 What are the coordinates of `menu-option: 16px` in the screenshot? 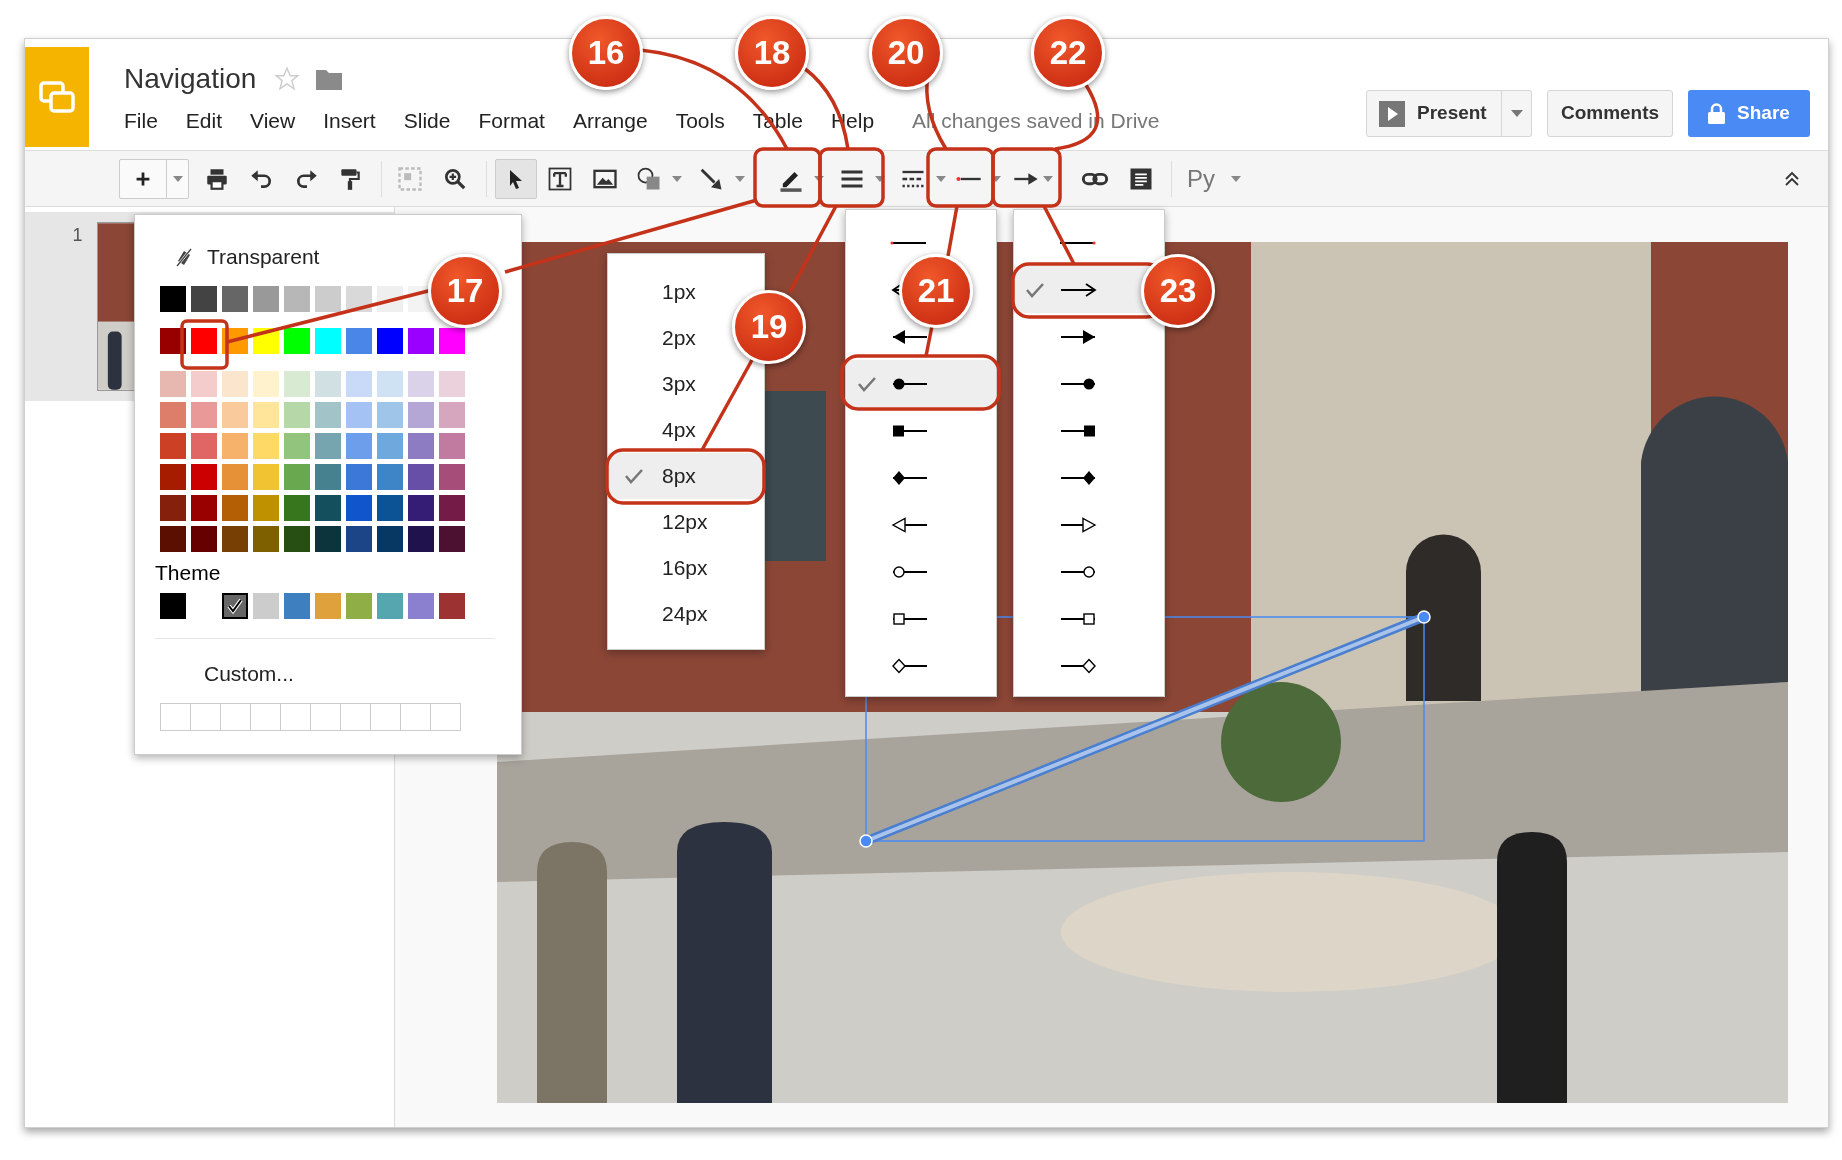 It's located at (686, 568).